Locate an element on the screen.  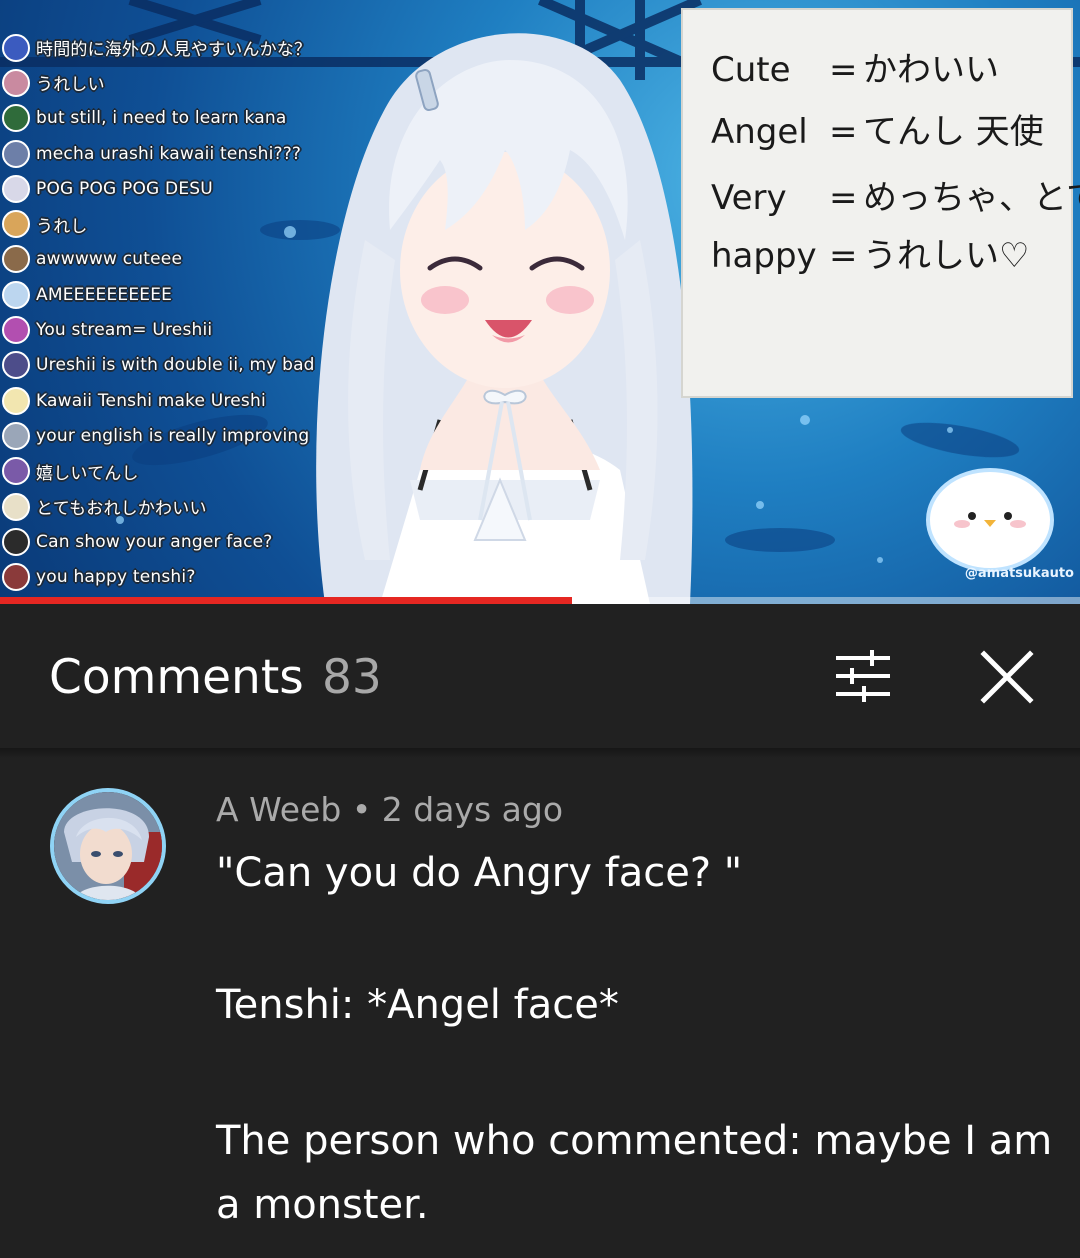
chat-message: POG POG POG DESU is located at coordinates (182, 188).